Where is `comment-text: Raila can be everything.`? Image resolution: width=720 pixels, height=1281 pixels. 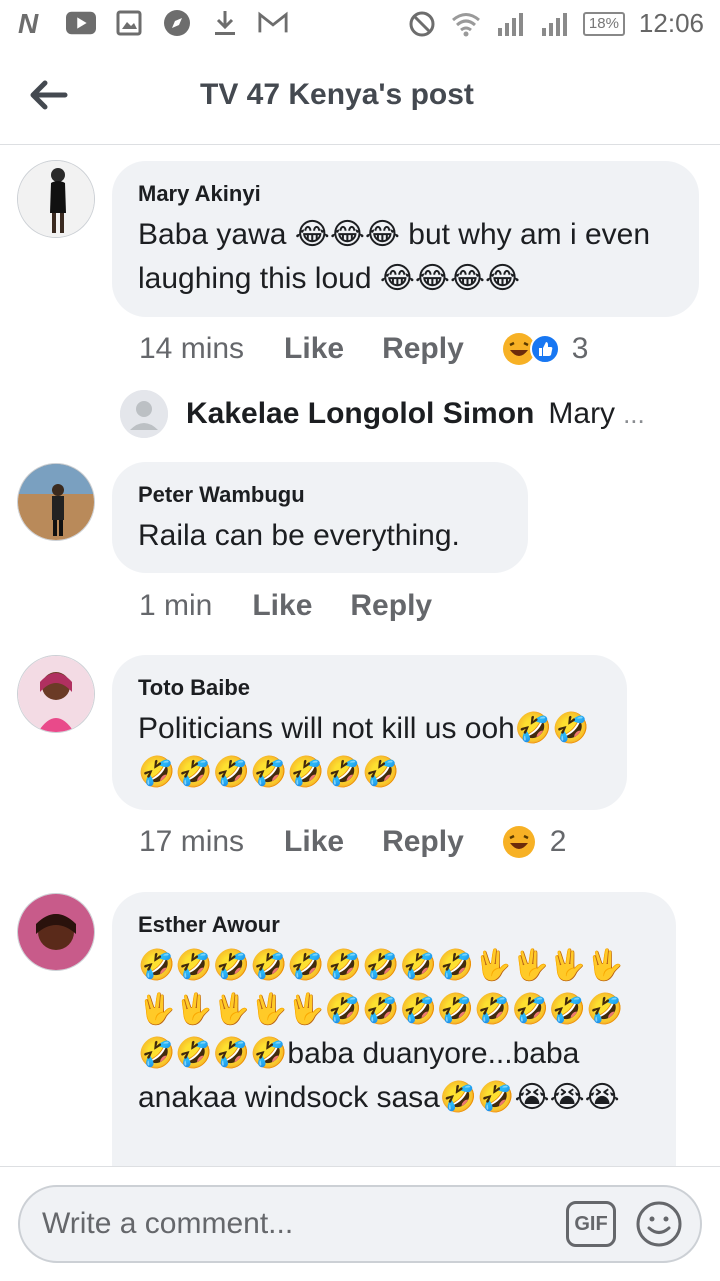 comment-text: Raila can be everything. is located at coordinates (299, 535).